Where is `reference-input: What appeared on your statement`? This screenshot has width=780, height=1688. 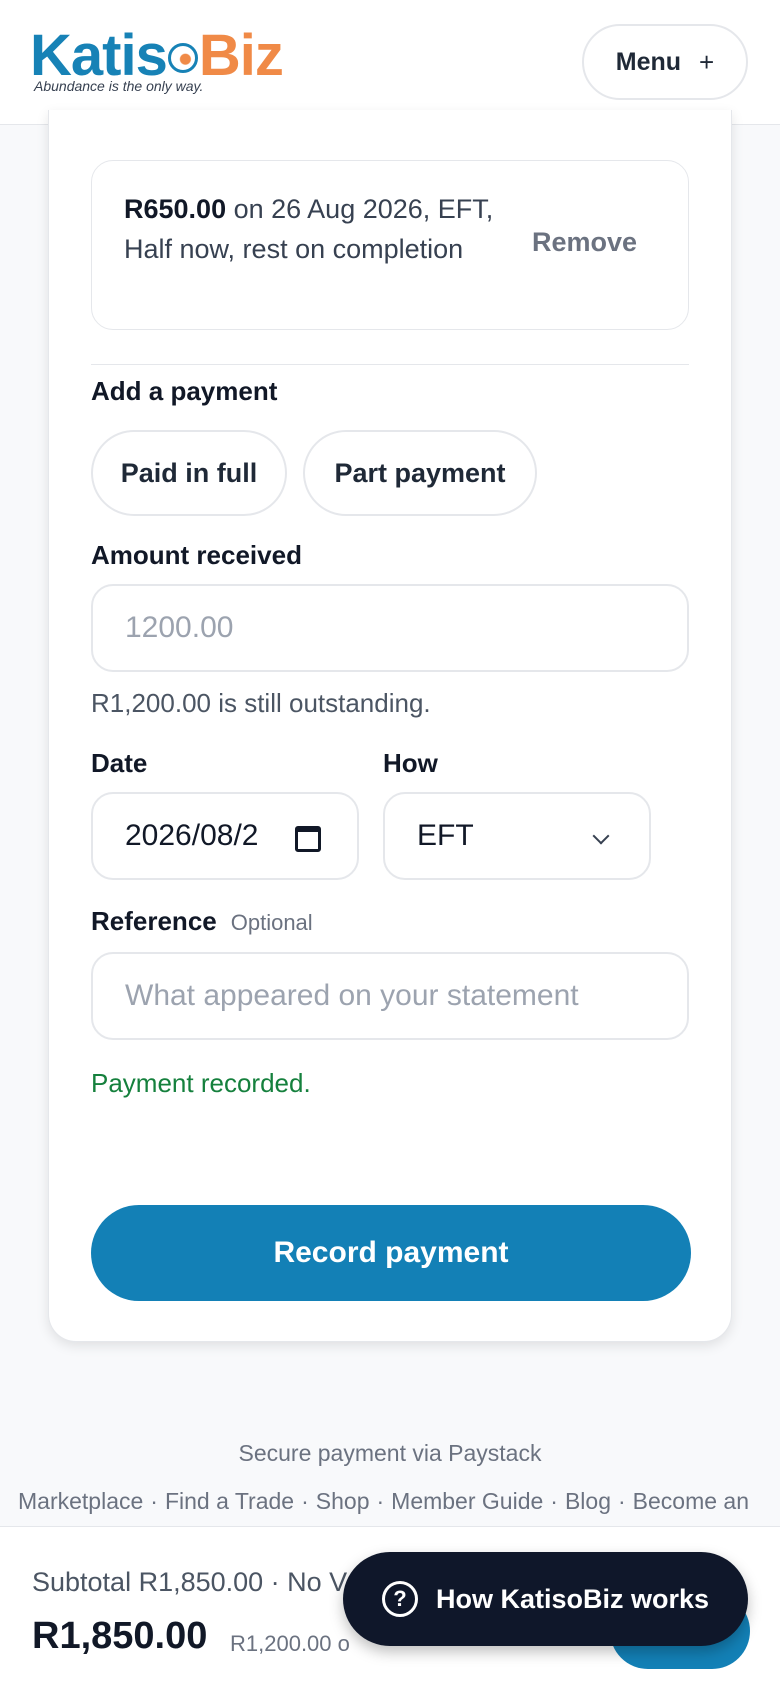
reference-input: What appeared on your statement is located at coordinates (390, 996).